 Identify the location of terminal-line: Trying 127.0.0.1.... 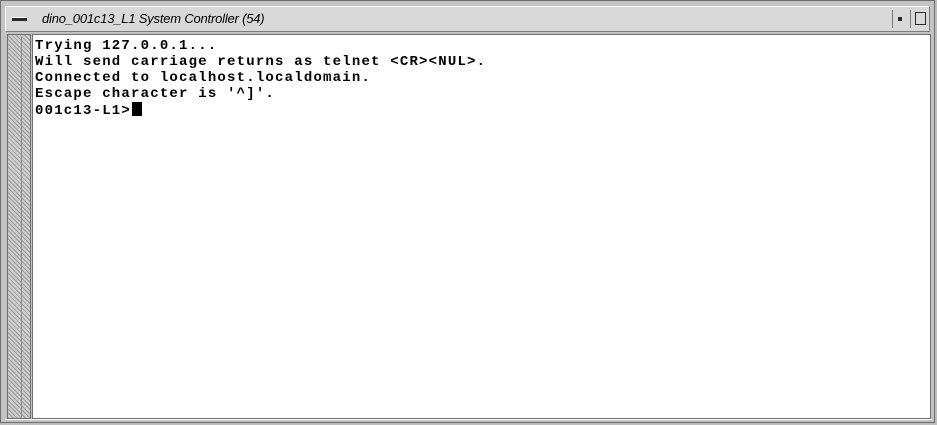
(126, 46).